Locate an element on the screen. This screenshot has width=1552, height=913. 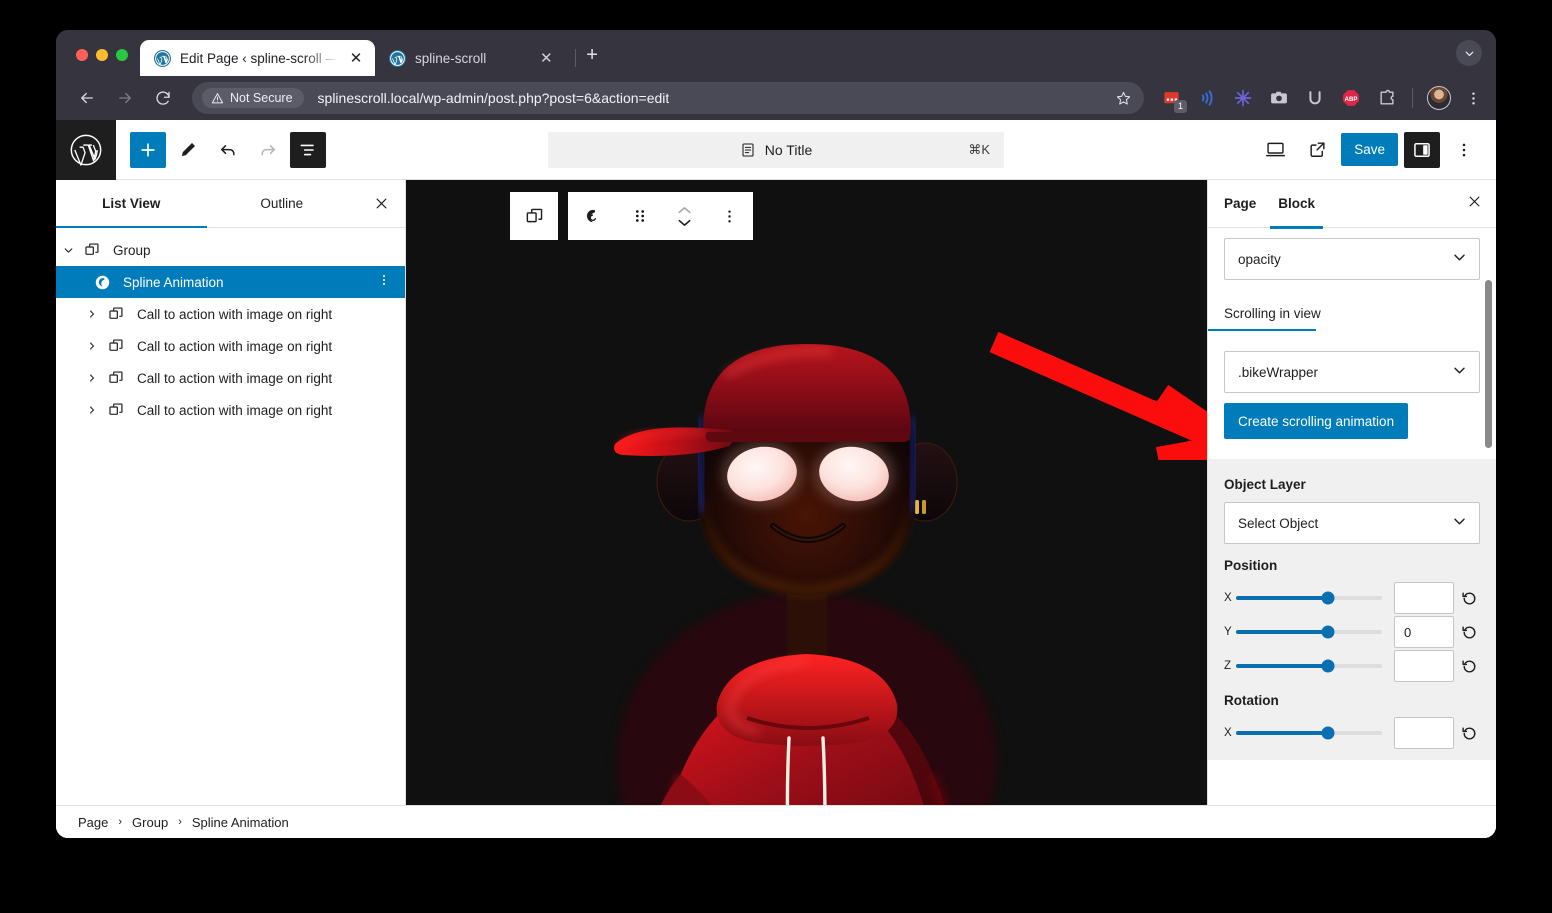
create-scrolling-animation-button: Create scrolling animation is located at coordinates (1316, 421).